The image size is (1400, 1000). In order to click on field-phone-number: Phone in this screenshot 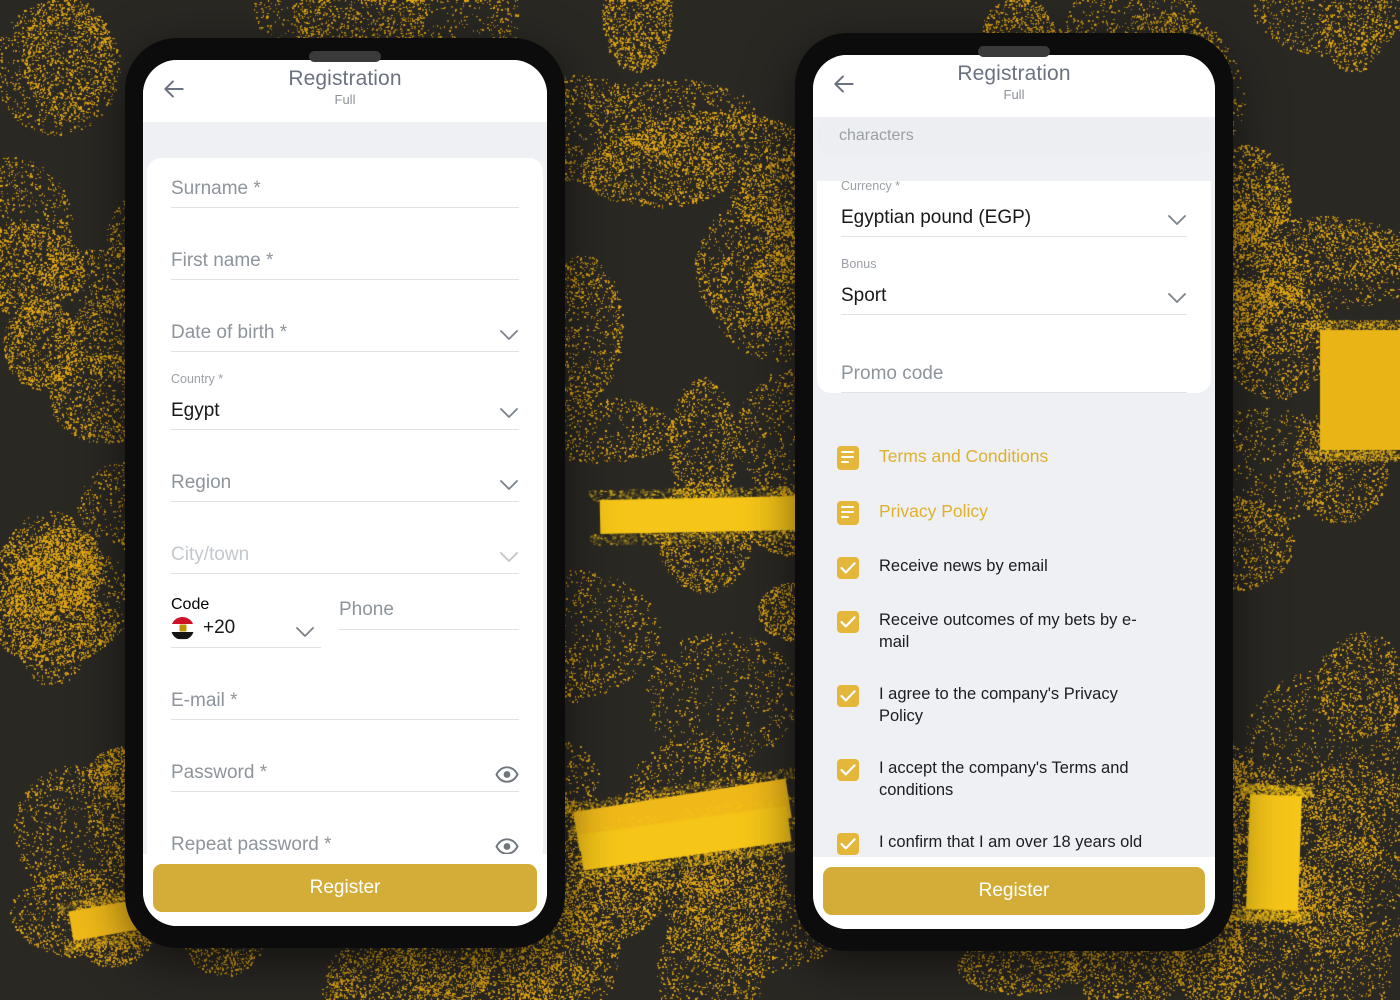, I will do `click(429, 622)`.